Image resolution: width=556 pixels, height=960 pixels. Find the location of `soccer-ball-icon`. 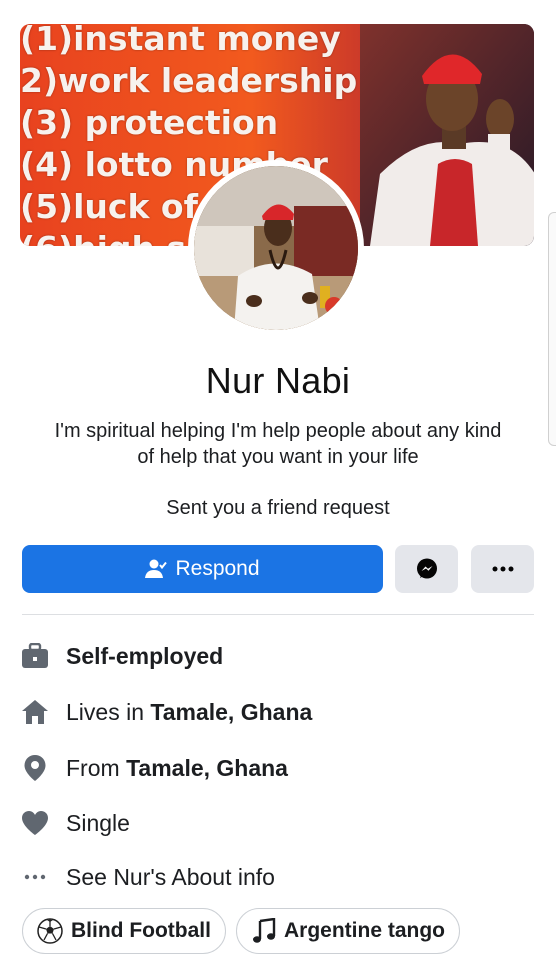

soccer-ball-icon is located at coordinates (50, 931).